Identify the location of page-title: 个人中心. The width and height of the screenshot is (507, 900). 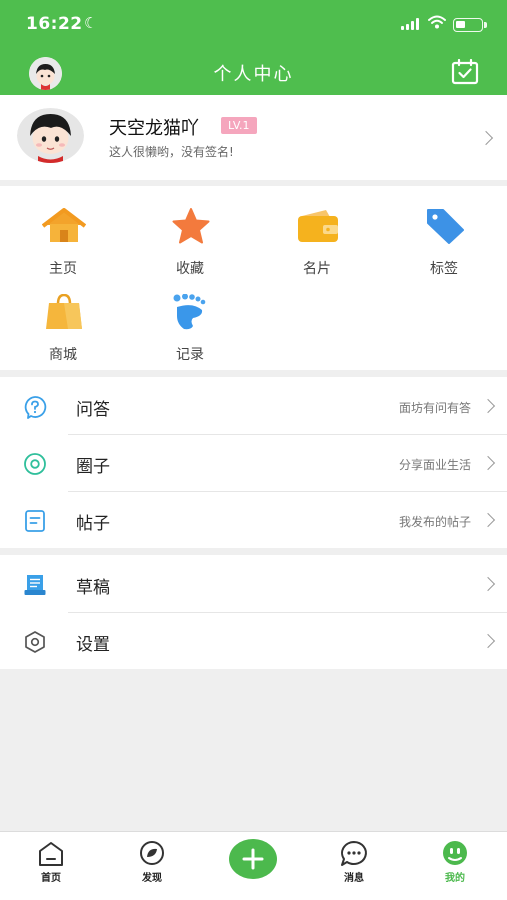
(253, 74).